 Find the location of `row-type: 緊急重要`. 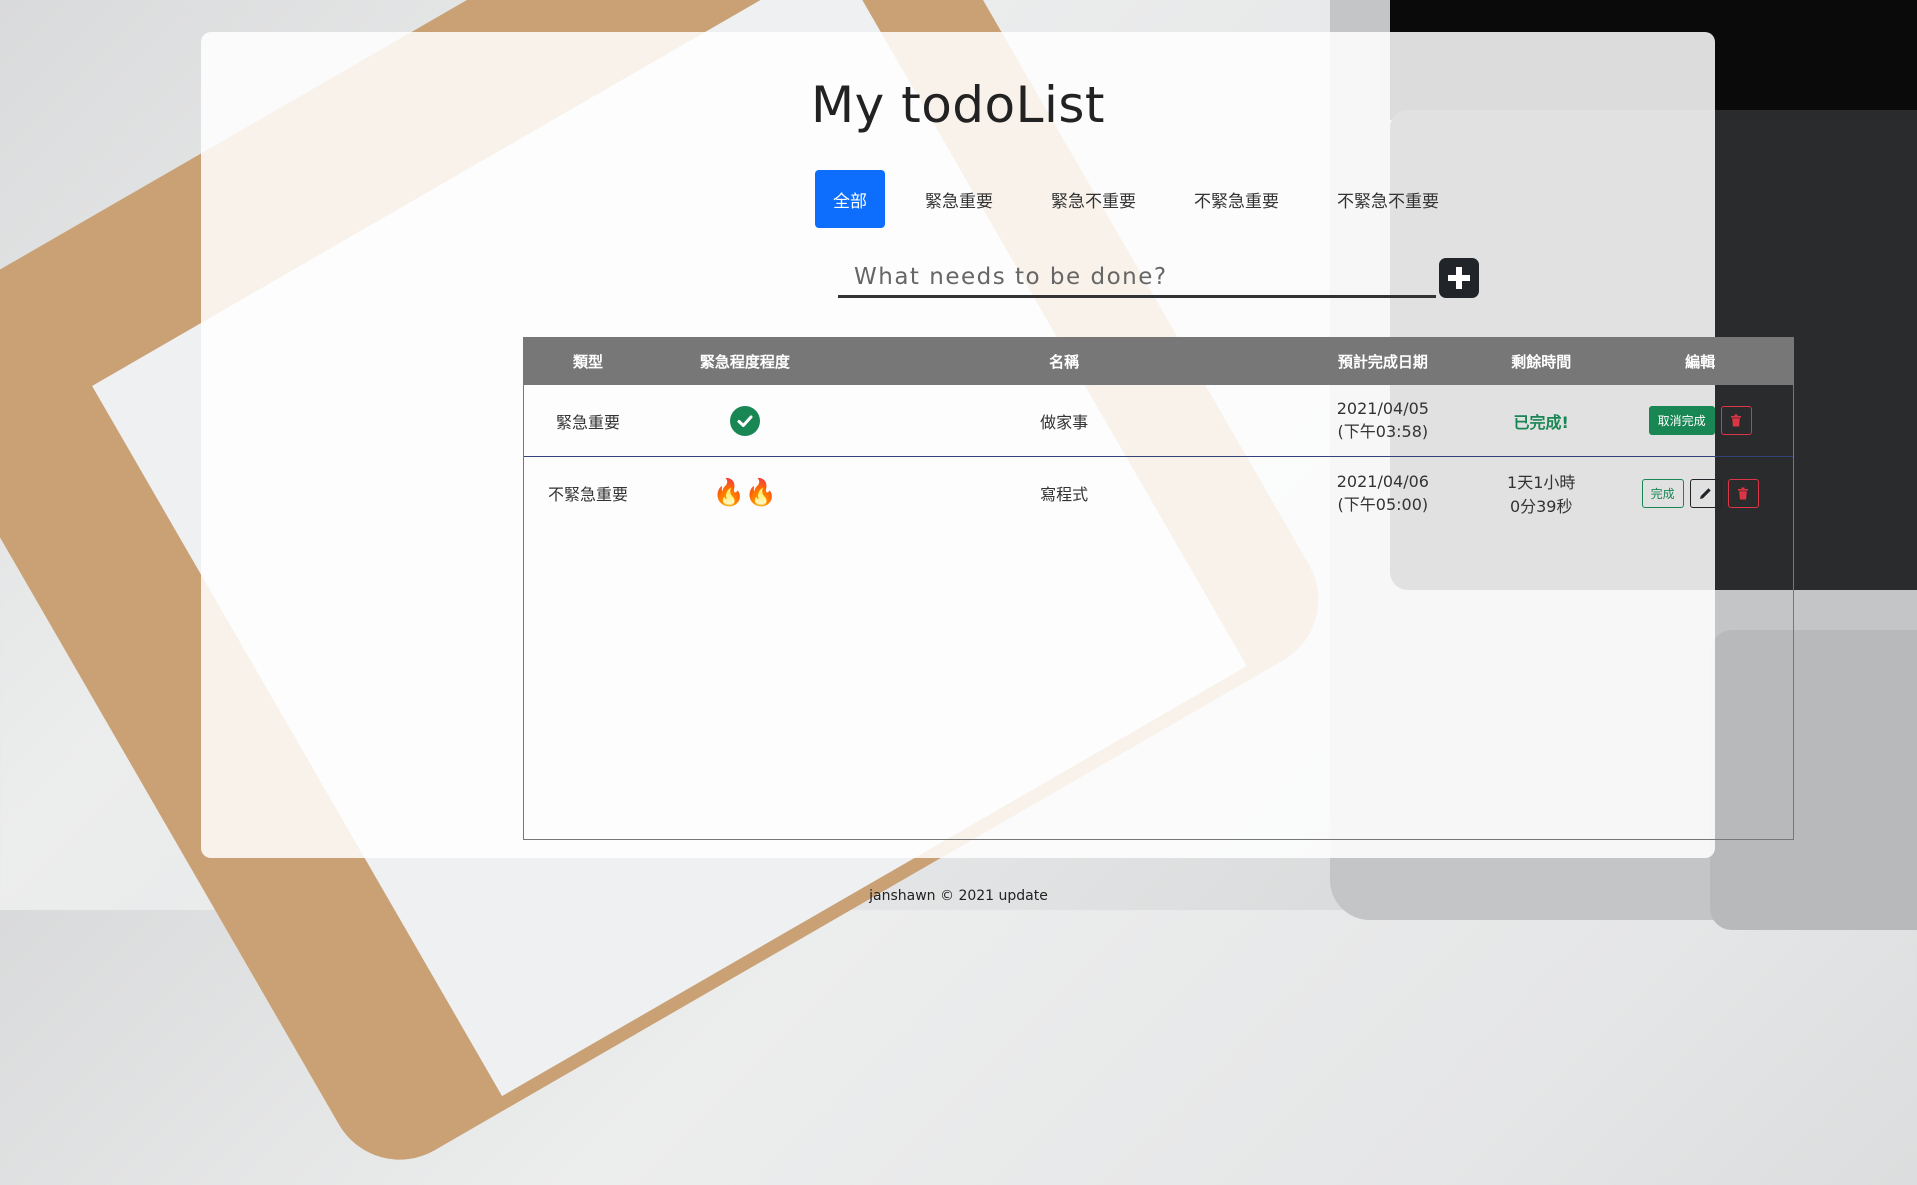

row-type: 緊急重要 is located at coordinates (587, 422).